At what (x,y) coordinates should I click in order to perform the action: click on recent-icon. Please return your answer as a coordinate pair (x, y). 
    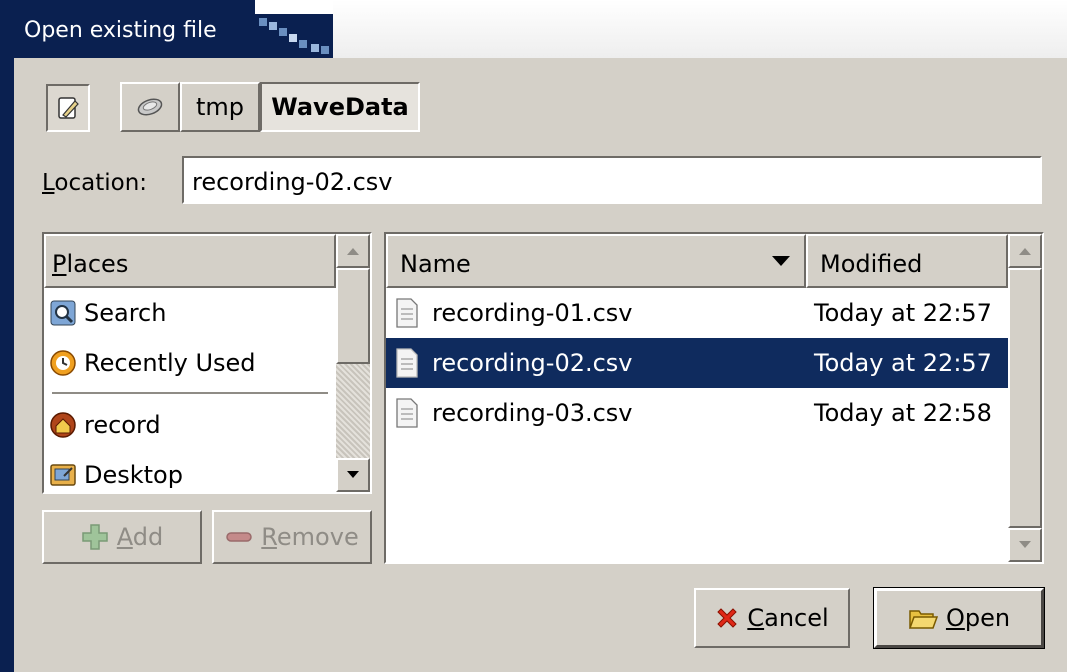
    Looking at the image, I should click on (63, 363).